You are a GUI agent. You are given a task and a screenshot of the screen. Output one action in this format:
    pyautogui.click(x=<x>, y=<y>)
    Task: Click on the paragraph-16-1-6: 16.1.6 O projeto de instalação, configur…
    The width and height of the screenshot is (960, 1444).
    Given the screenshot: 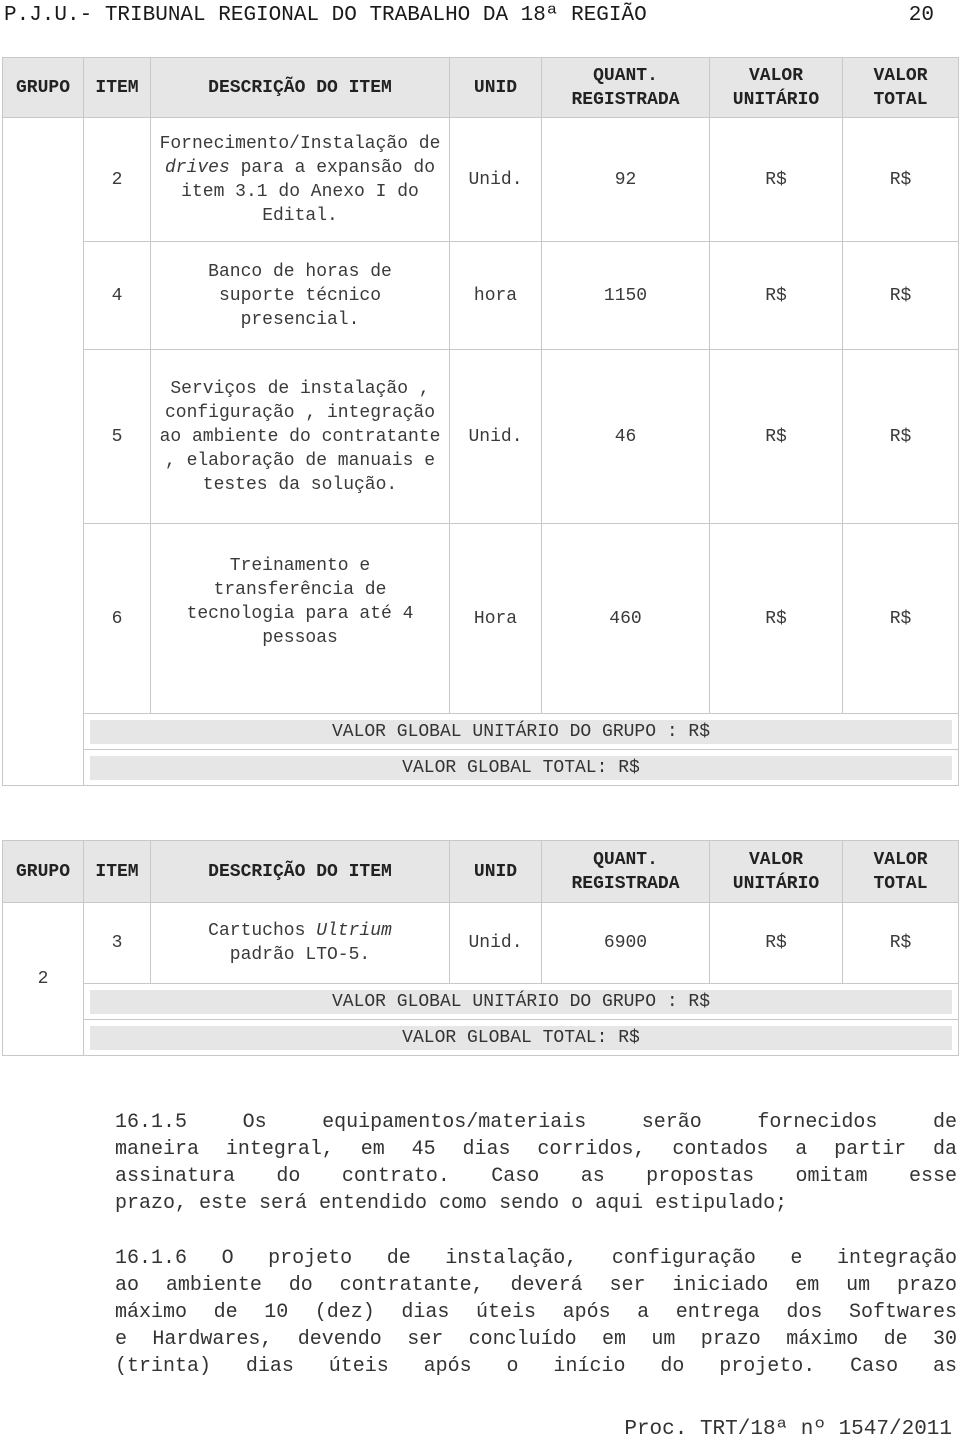 What is the action you would take?
    pyautogui.click(x=536, y=1312)
    